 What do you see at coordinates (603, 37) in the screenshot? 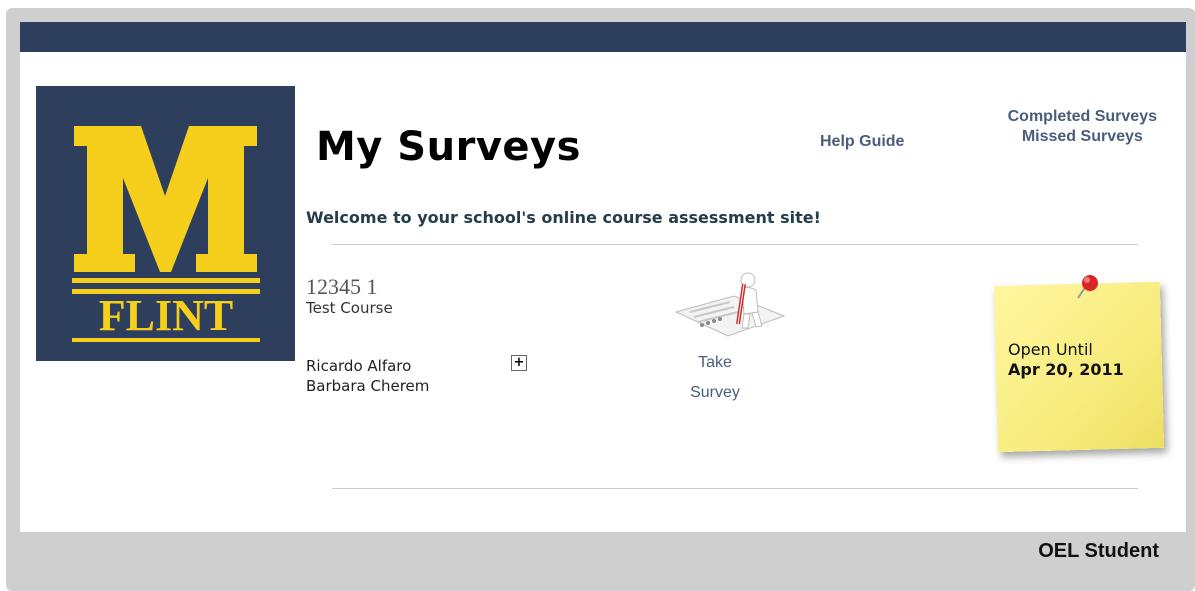
I see `top-banner` at bounding box center [603, 37].